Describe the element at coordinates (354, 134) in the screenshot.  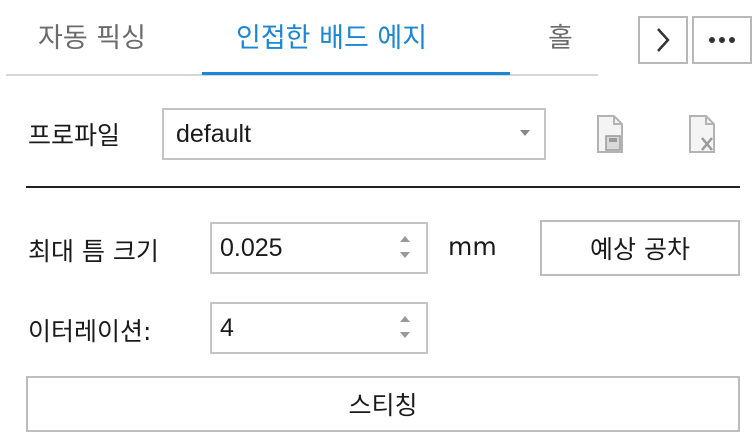
I see `profile-select: default` at that location.